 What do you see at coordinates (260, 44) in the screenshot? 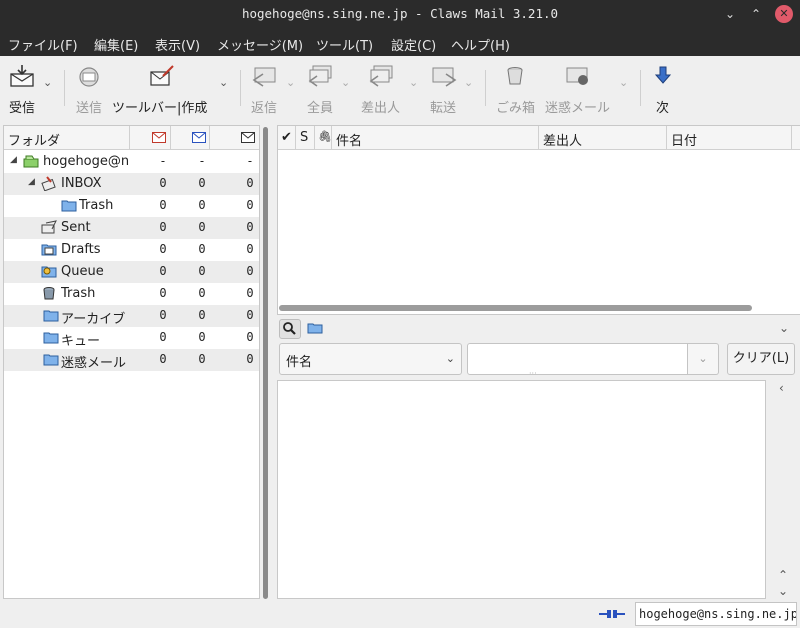
I see `menu-message: メッセージ(M)` at bounding box center [260, 44].